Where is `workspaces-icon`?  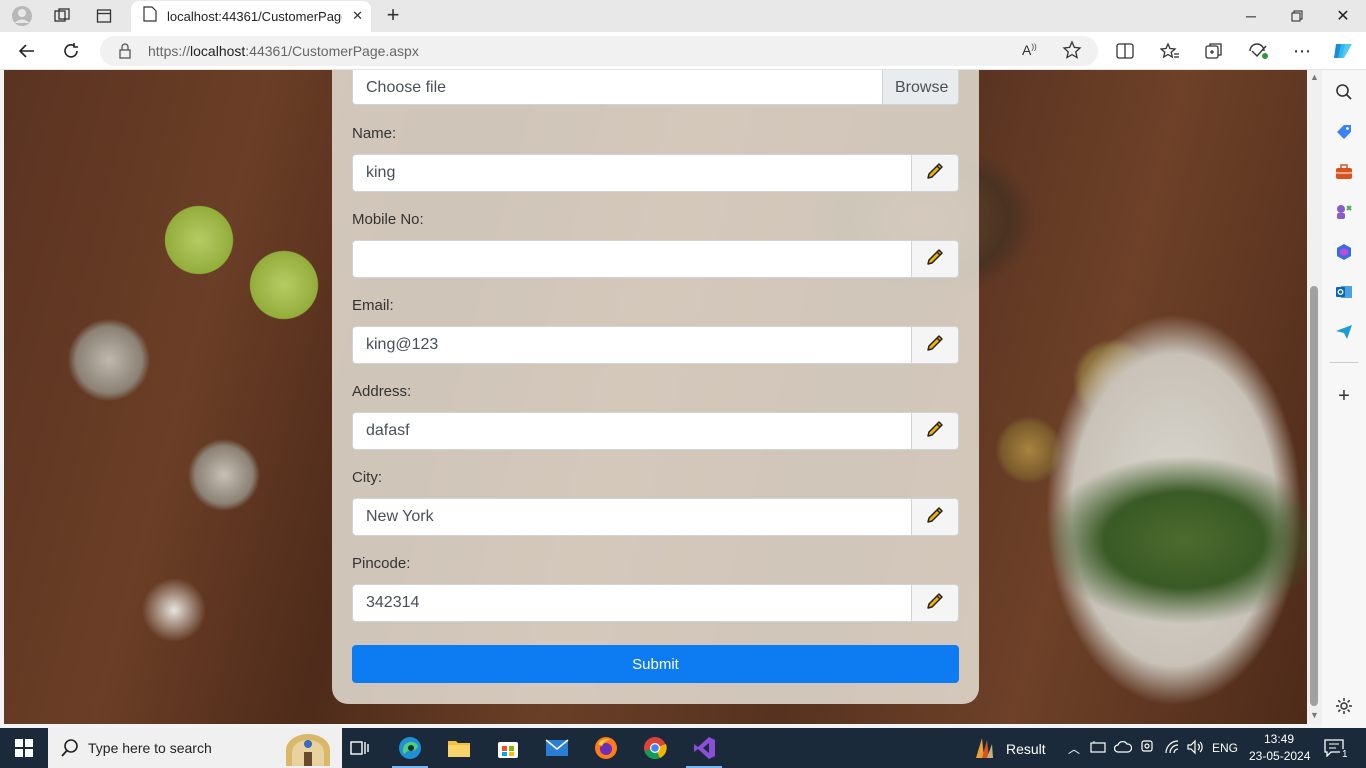
workspaces-icon is located at coordinates (62, 16).